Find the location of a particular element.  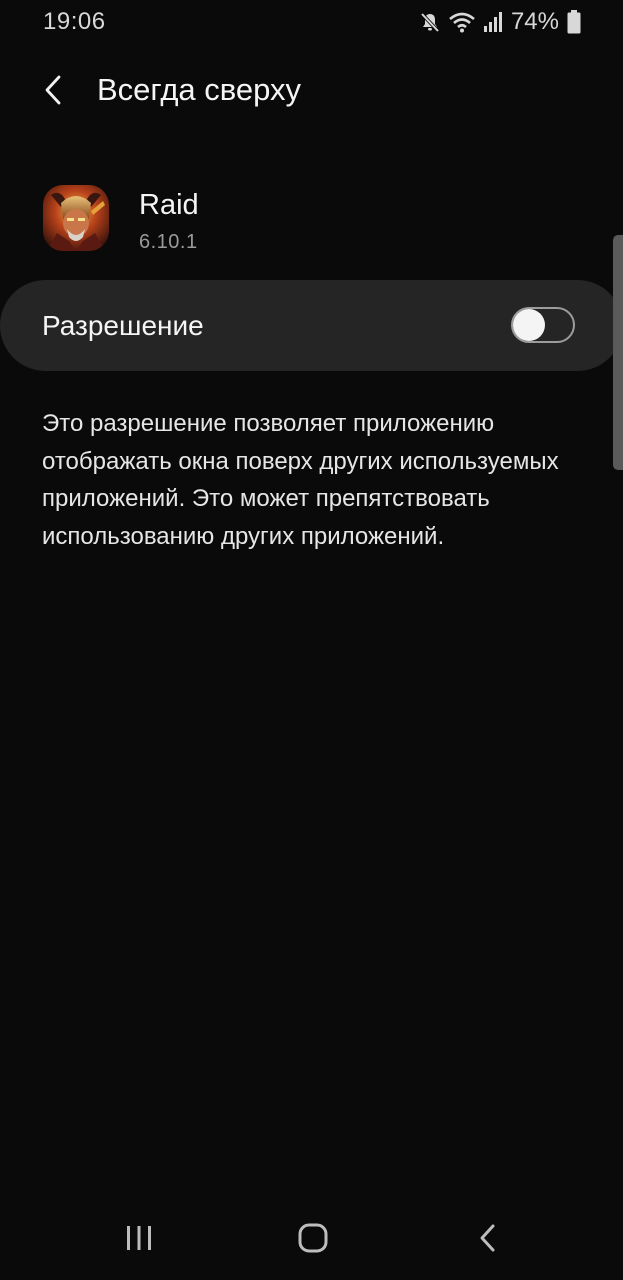

app-name: Raid is located at coordinates (169, 205).